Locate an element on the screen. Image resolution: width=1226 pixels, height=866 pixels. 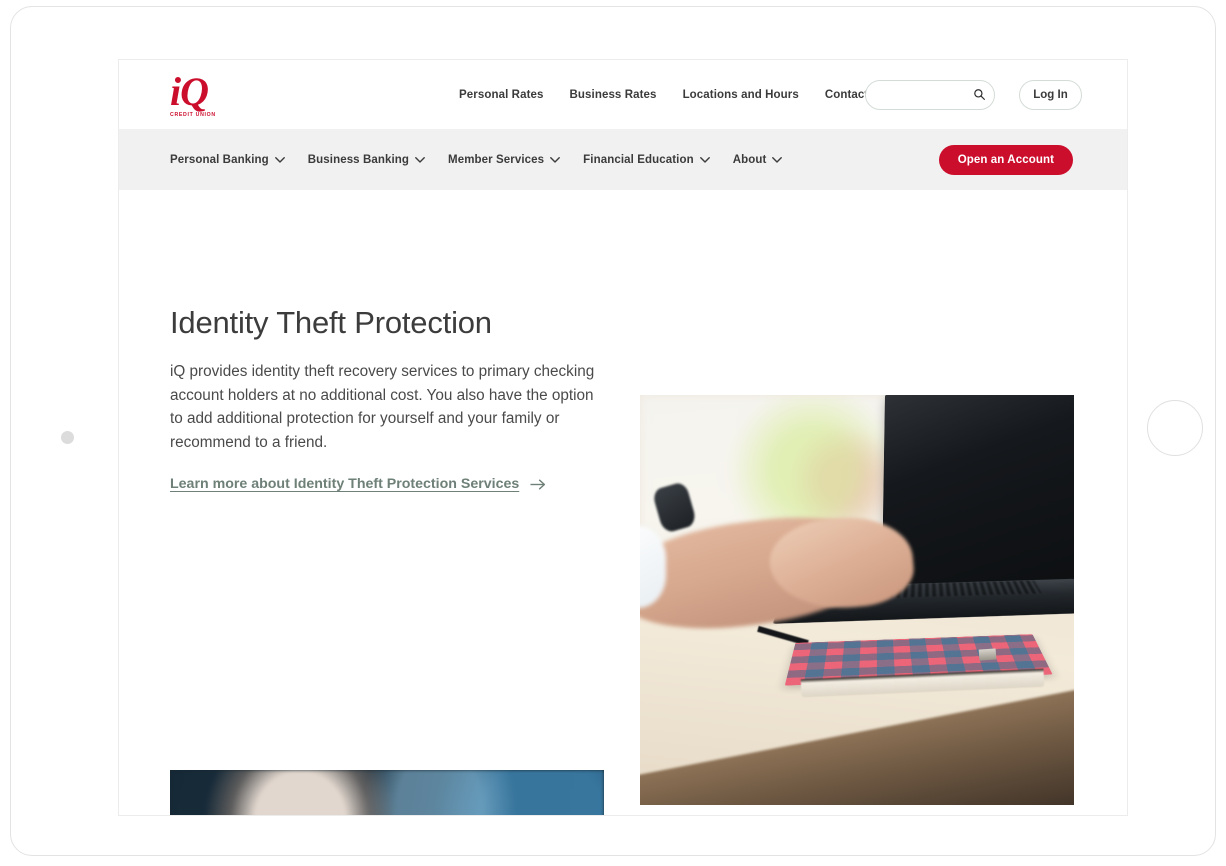
nav-item-about: About is located at coordinates (758, 160).